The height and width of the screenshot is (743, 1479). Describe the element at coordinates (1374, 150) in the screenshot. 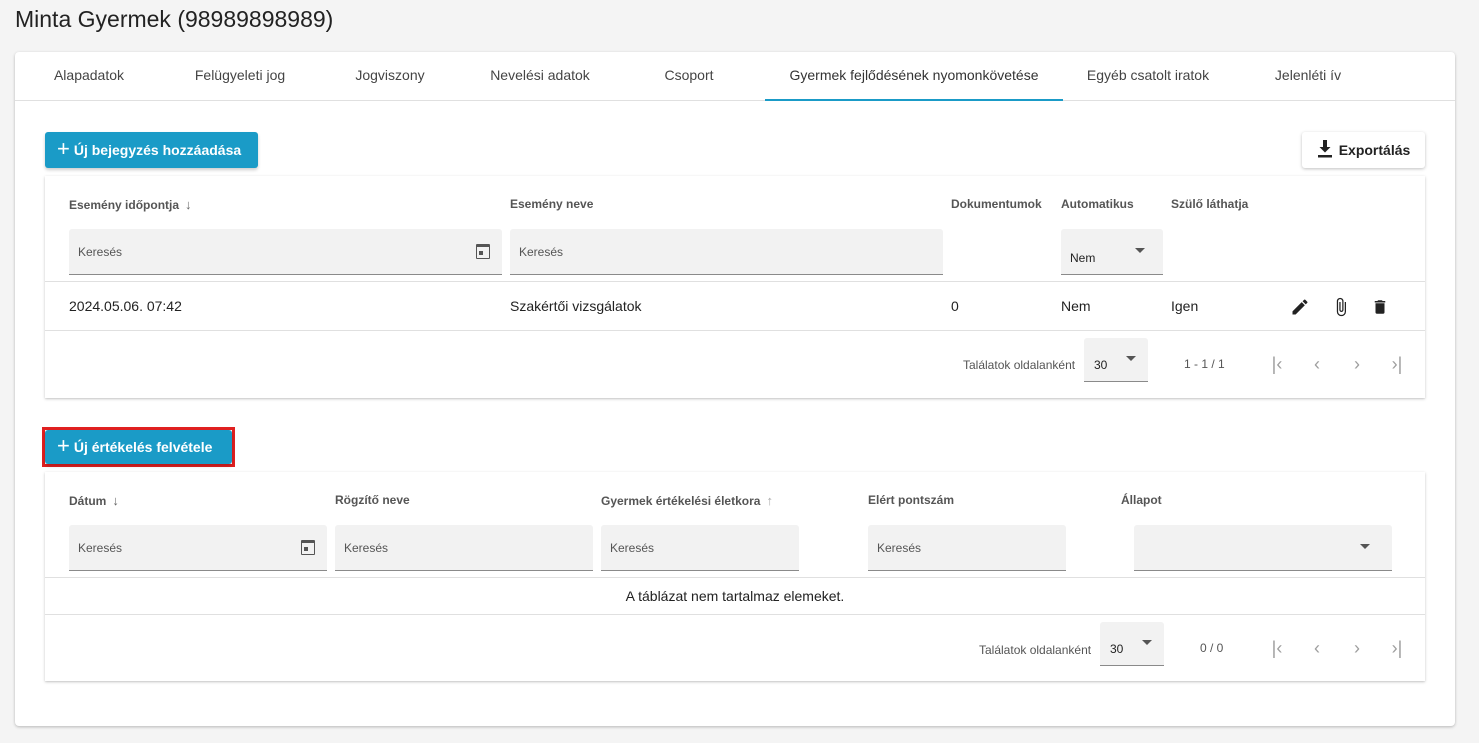

I see `export-label: Exportálás` at that location.